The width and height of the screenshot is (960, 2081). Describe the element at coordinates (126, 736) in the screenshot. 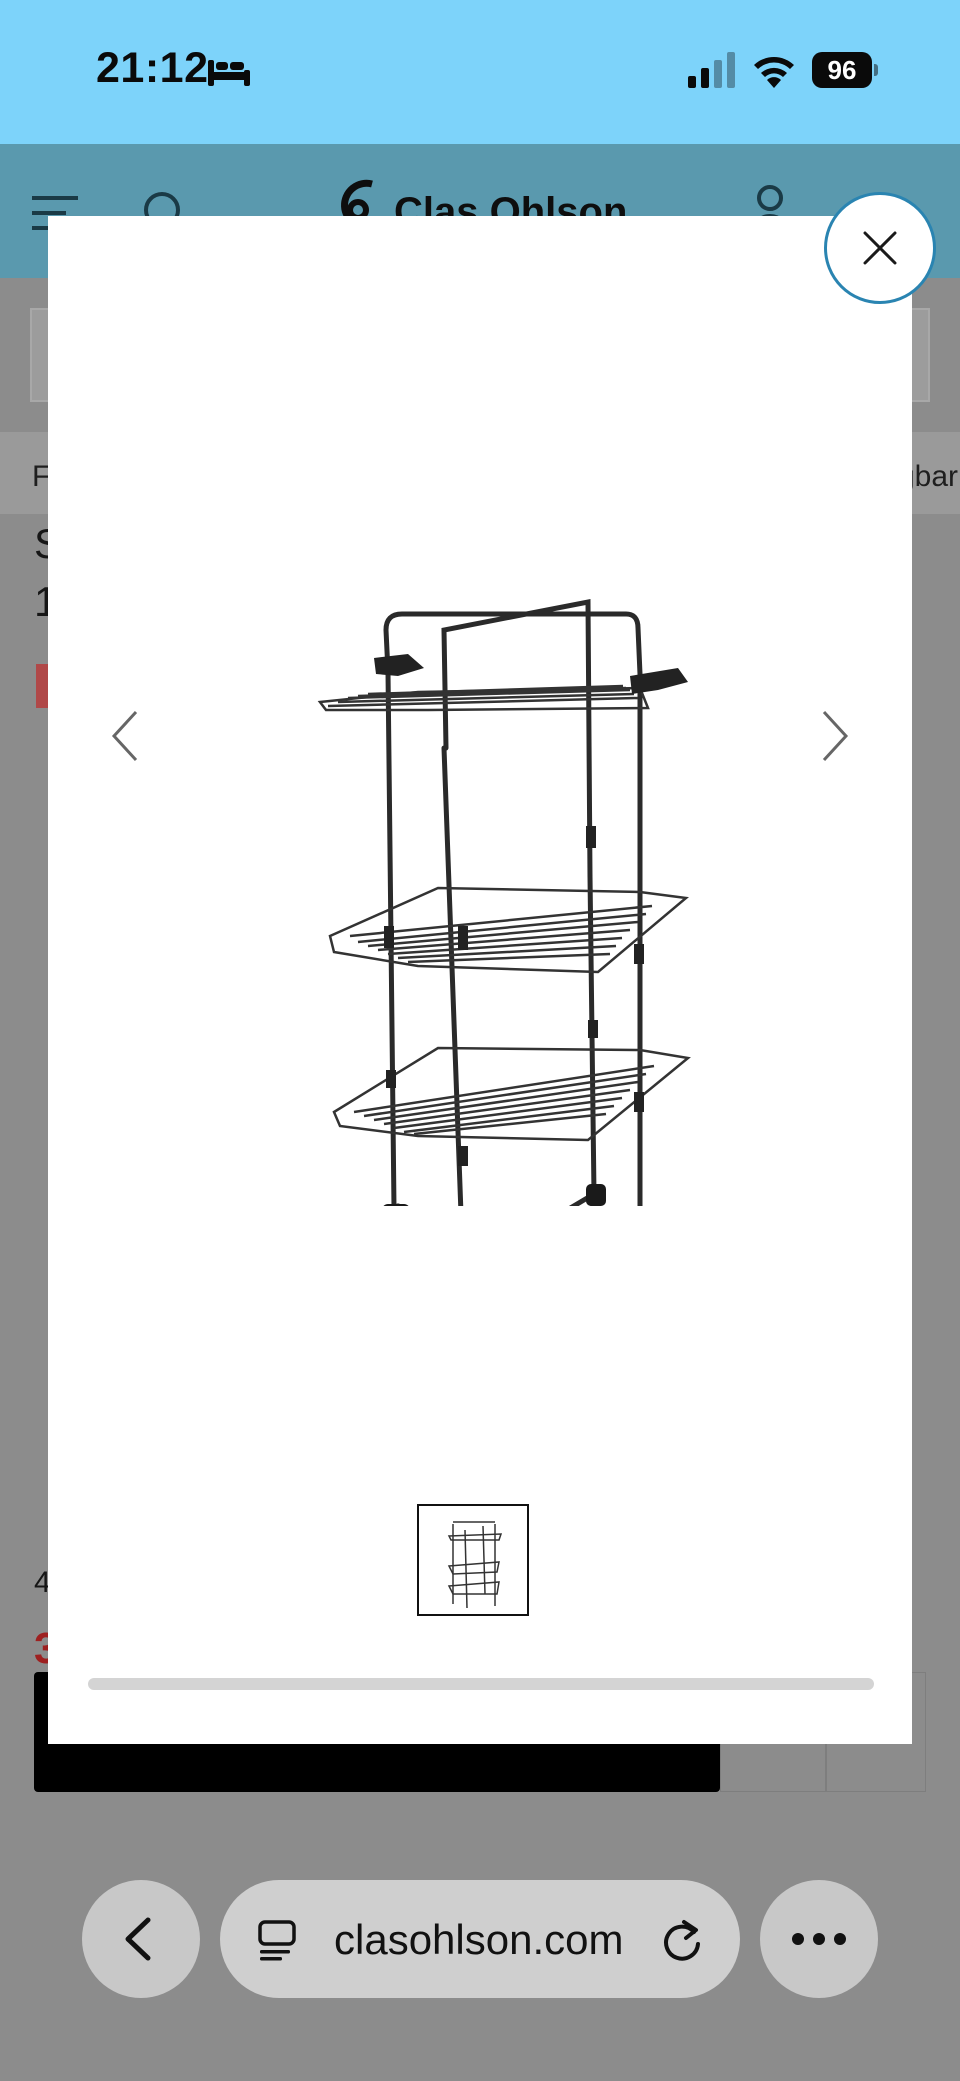

I see `chevron-left-icon` at that location.